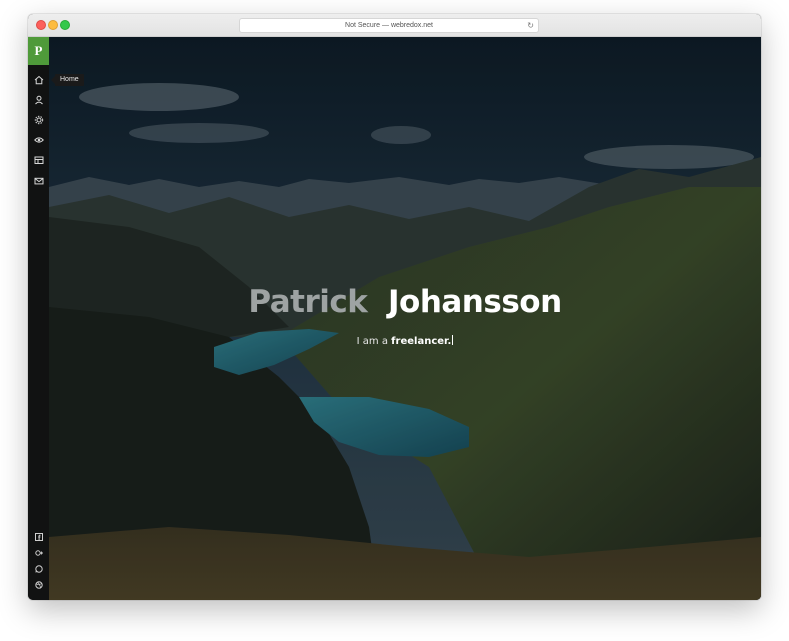 The image size is (789, 641). What do you see at coordinates (38, 79) in the screenshot?
I see `home-icon` at bounding box center [38, 79].